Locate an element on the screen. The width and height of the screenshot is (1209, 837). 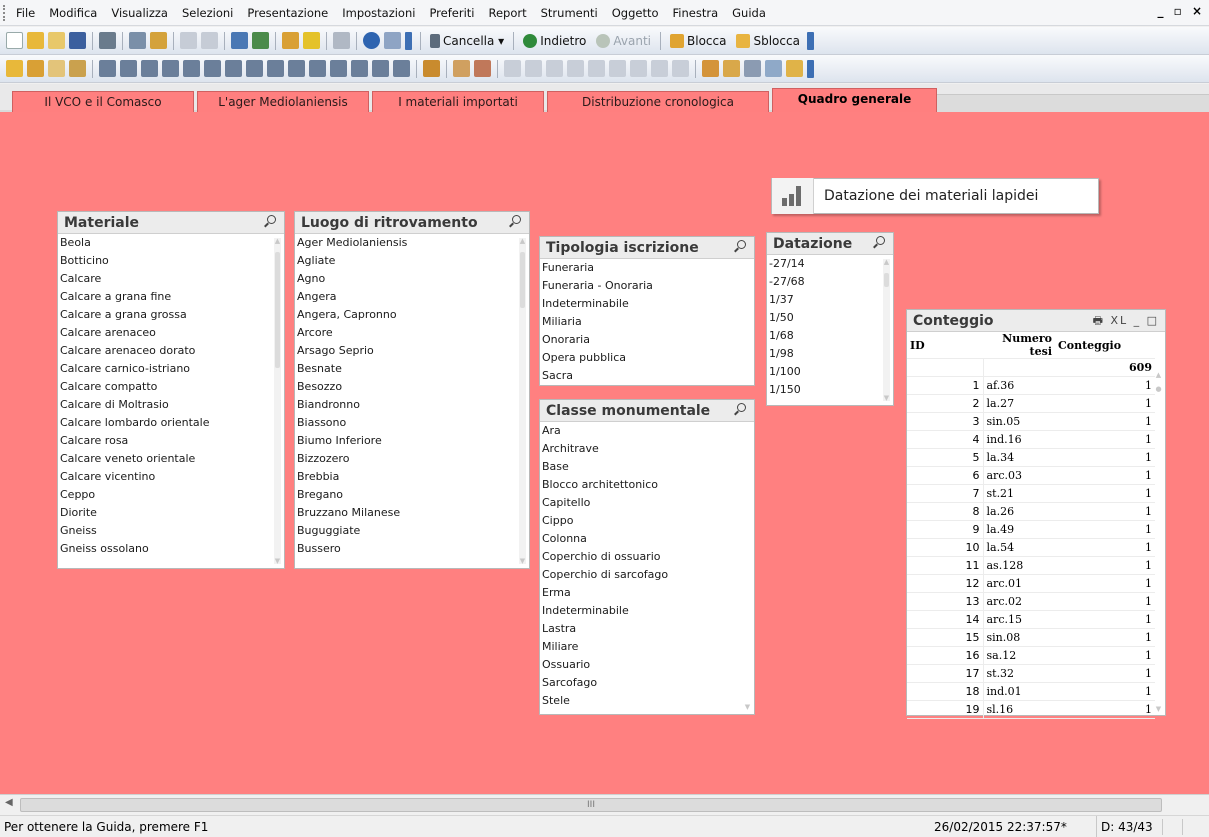
cell-numero-tesi: la.26 is located at coordinates (1019, 511).